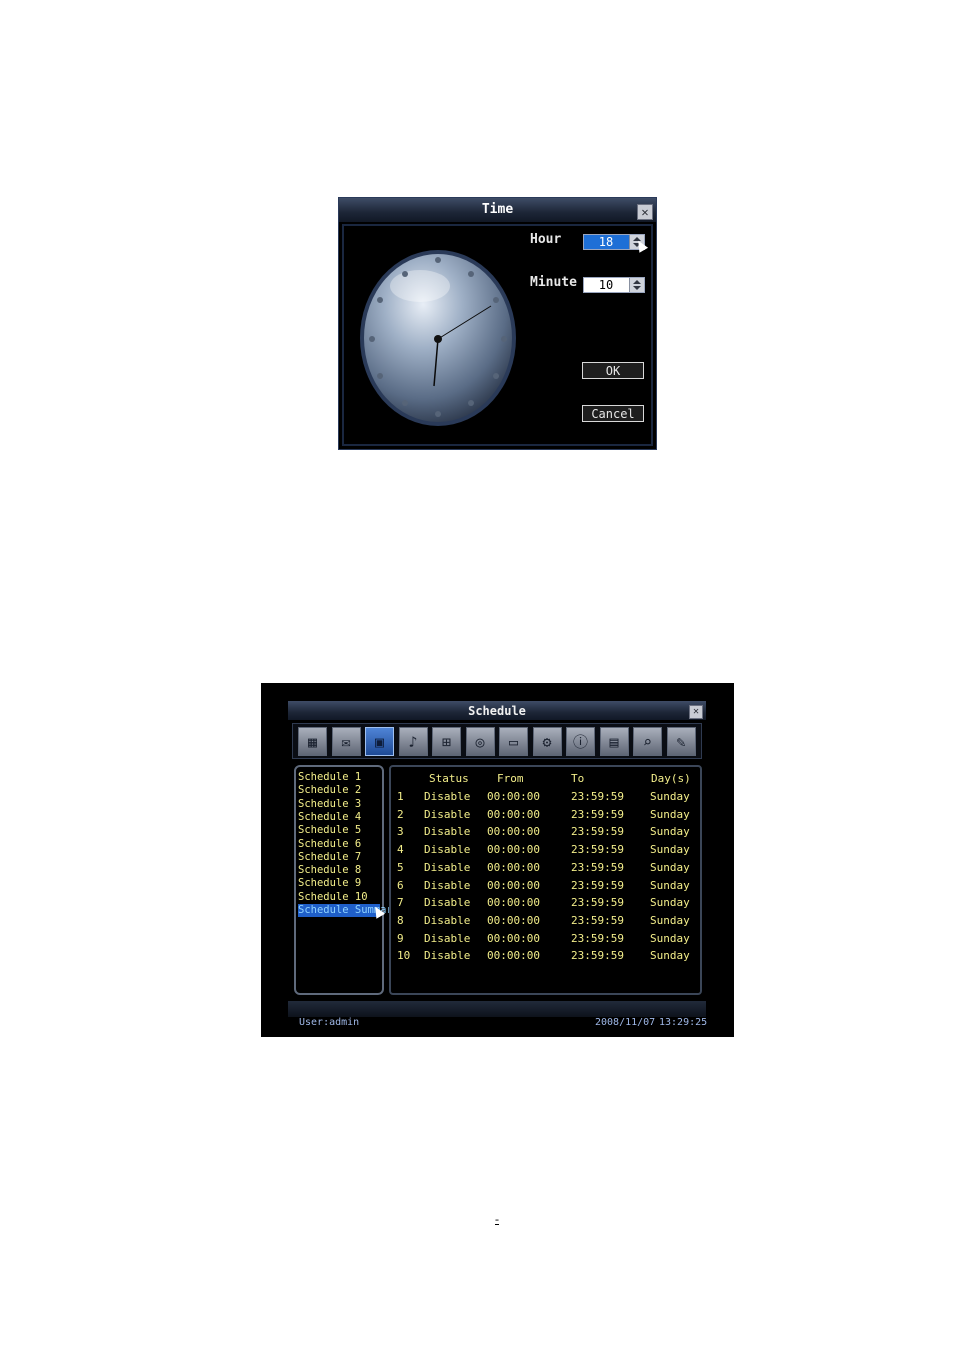 Image resolution: width=954 pixels, height=1350 pixels. Describe the element at coordinates (497, 1219) in the screenshot. I see `page-number: -` at that location.